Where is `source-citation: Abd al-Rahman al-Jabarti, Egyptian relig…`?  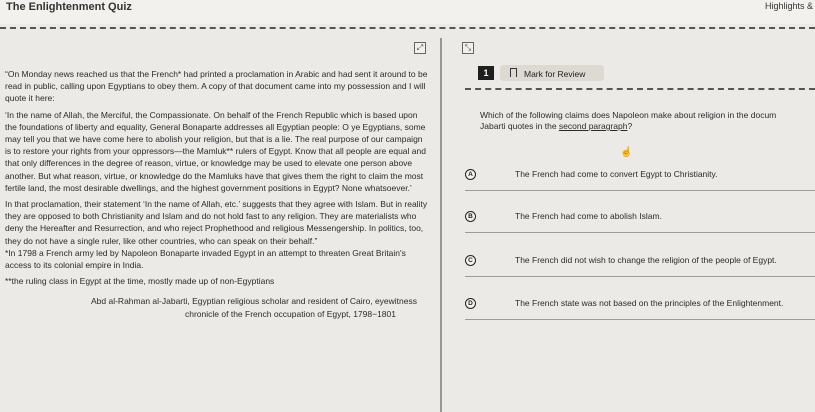
source-citation: Abd al-Rahman al-Jabarti, Egyptian relig… is located at coordinates (254, 301).